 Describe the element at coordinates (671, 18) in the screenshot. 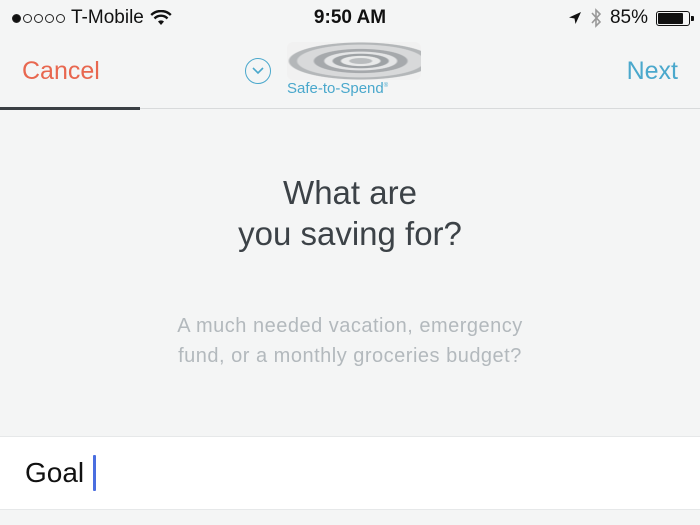

I see `battery-fill` at that location.